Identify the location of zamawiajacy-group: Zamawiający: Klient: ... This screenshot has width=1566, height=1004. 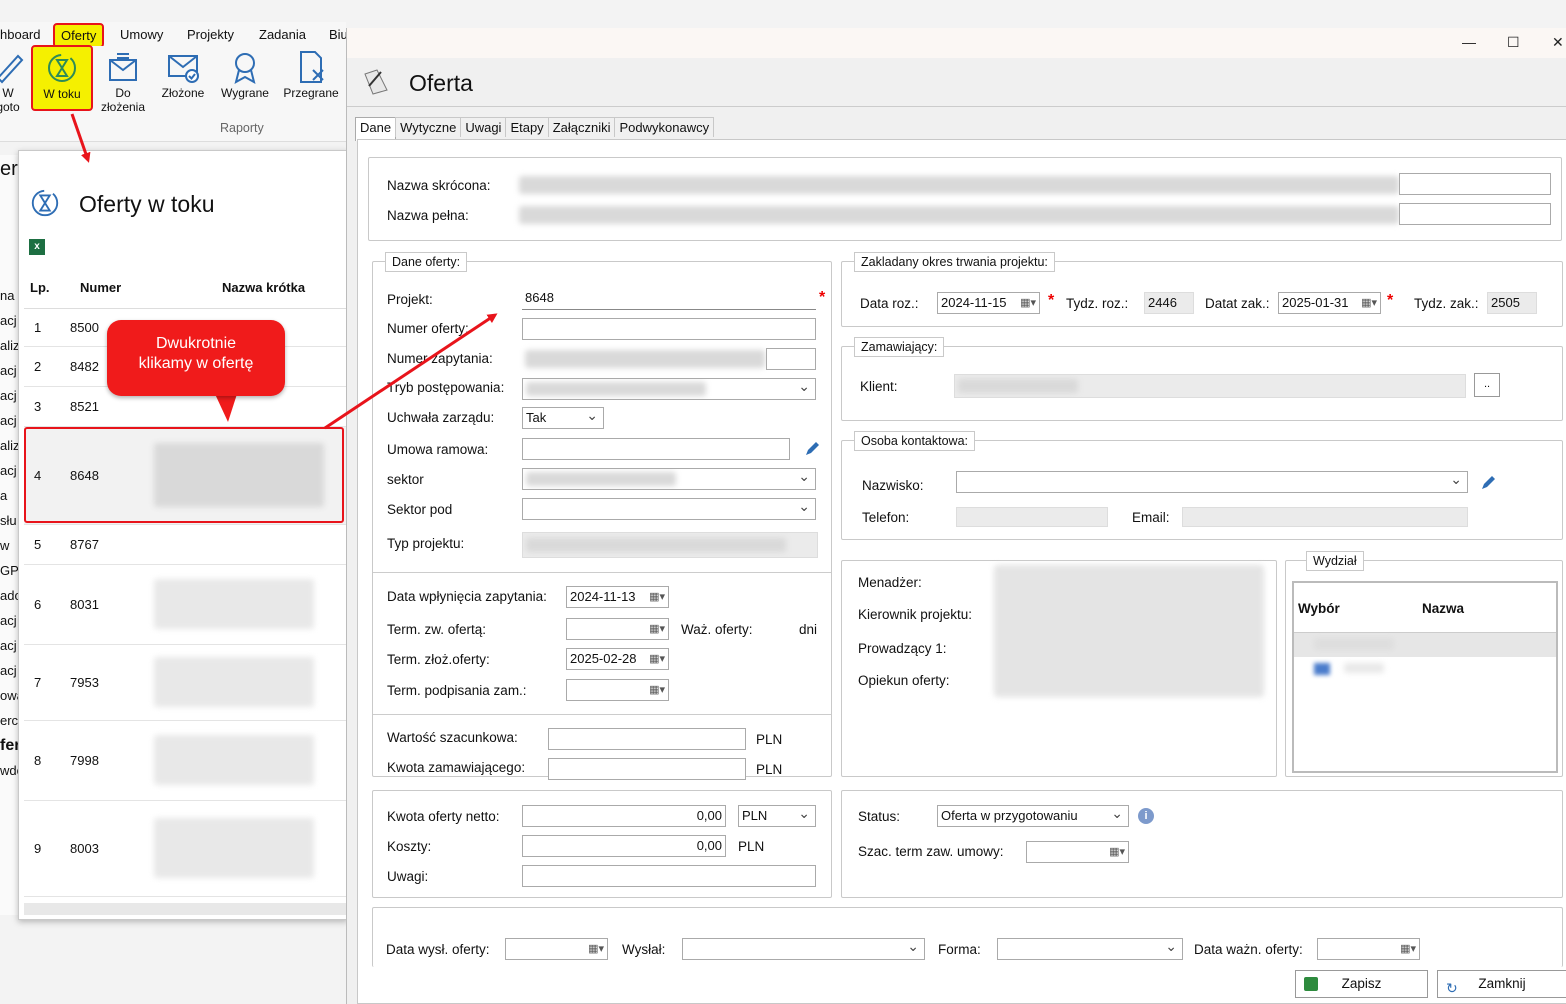
(1202, 379).